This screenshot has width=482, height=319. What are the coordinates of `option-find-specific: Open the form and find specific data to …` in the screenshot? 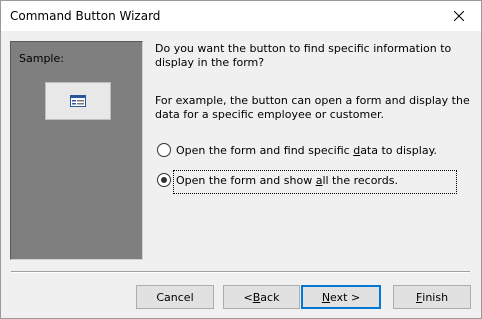 It's located at (297, 150).